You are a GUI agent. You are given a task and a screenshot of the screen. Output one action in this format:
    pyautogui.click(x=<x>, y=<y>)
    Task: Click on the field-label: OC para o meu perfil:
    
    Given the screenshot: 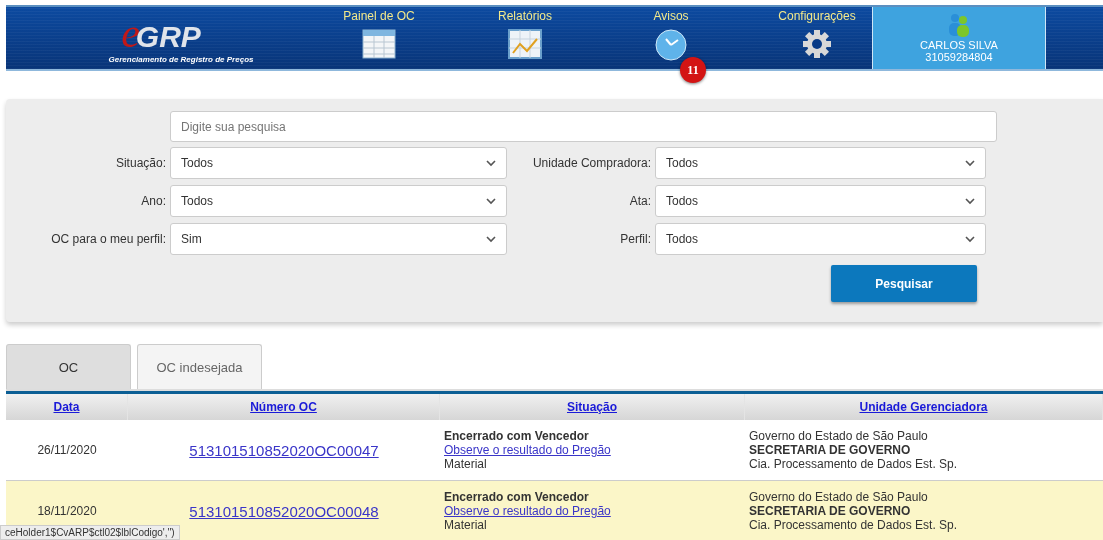 What is the action you would take?
    pyautogui.click(x=108, y=239)
    